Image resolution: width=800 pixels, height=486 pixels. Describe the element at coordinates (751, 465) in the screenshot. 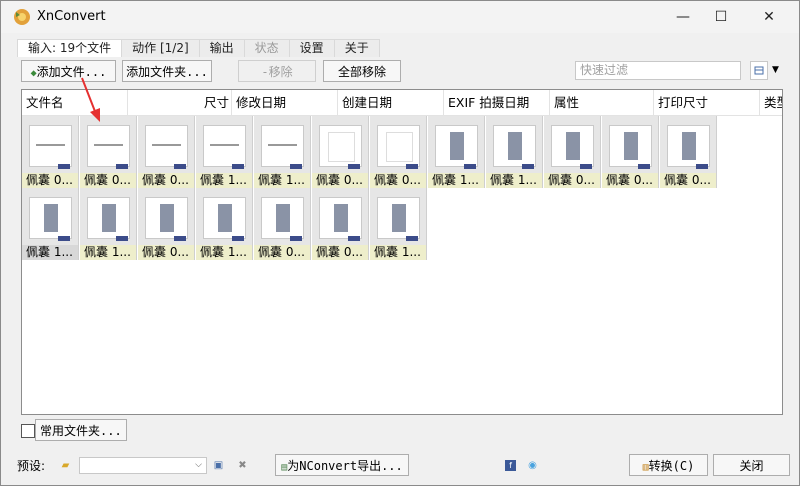

I see `close-button: 关闭` at that location.